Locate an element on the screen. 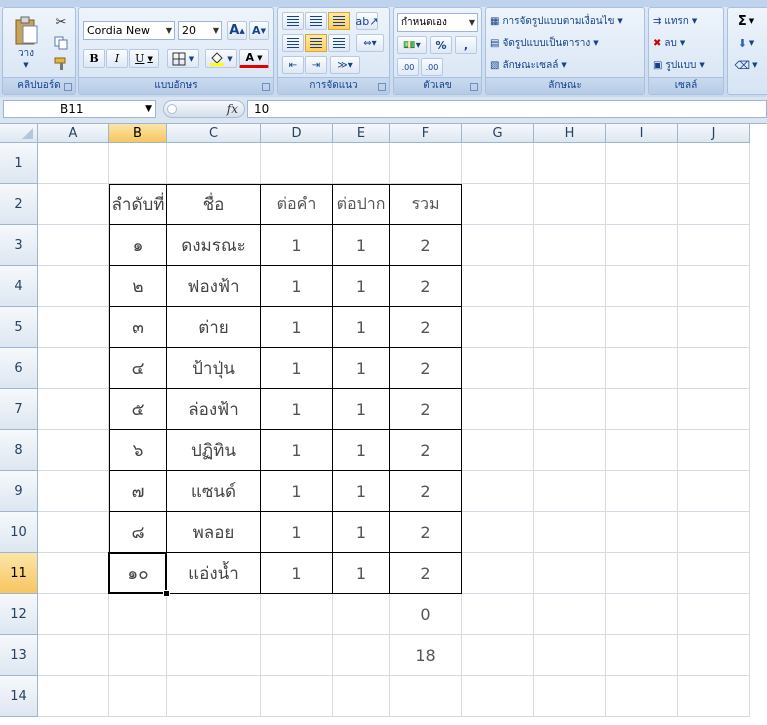 Image resolution: width=767 pixels, height=725 pixels. cell-i3 is located at coordinates (642, 245).